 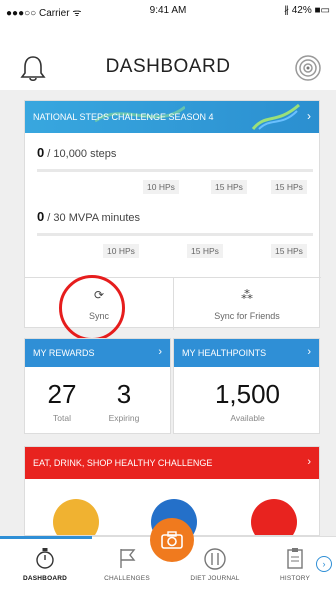 I want to click on my-healthpoints-header: MY HEALTHPOINTS ›, so click(x=246, y=353).